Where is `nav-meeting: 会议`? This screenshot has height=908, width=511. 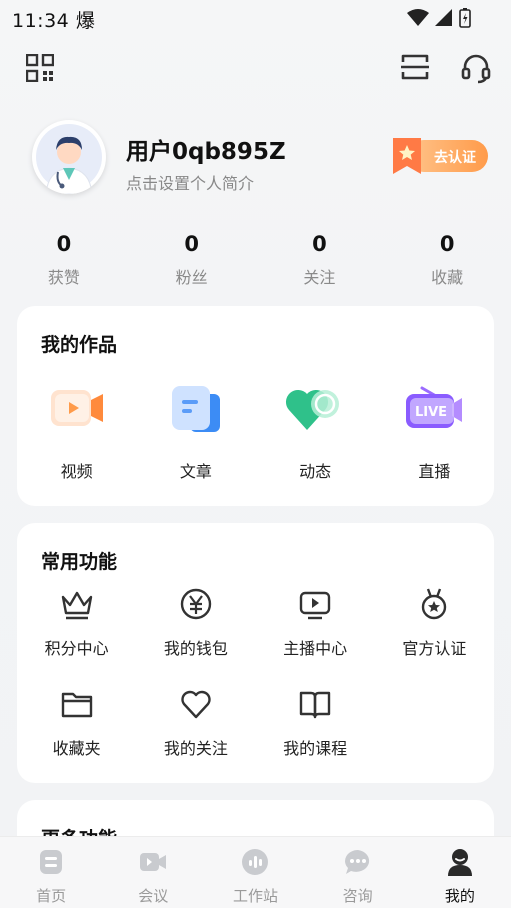
nav-meeting: 会议 is located at coordinates (153, 872).